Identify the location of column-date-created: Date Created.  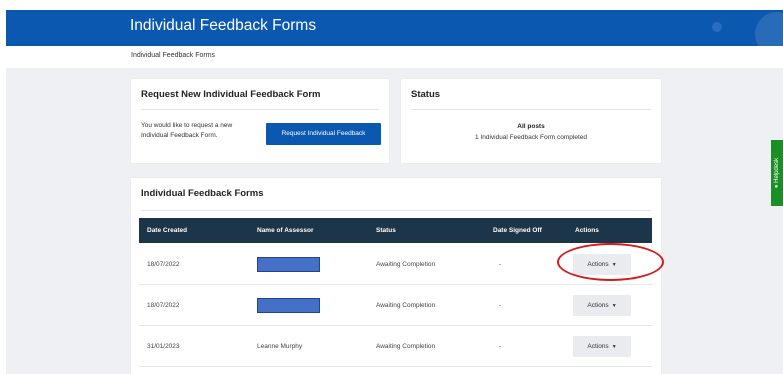
(167, 230).